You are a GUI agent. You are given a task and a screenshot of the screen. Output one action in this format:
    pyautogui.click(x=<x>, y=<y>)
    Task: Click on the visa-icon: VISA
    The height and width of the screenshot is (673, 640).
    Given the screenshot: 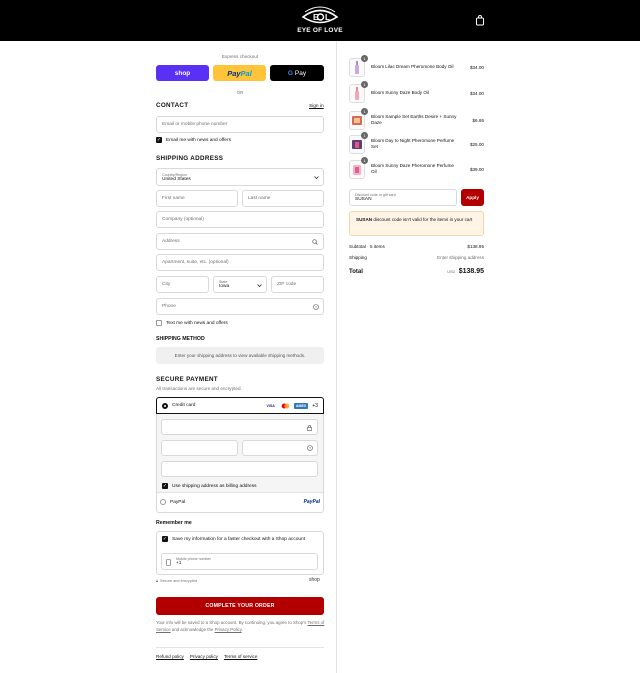 What is the action you would take?
    pyautogui.click(x=270, y=405)
    